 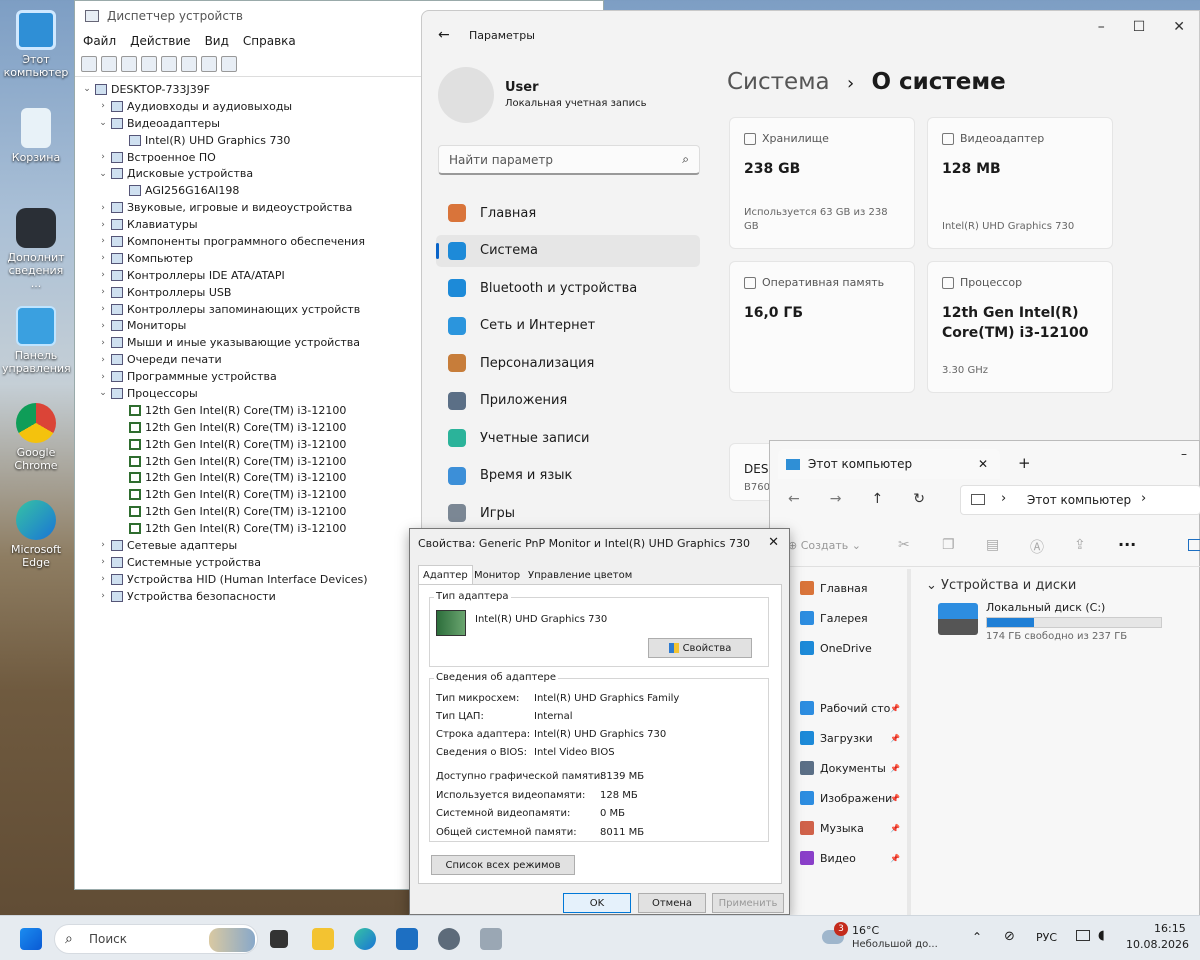 I want to click on file-explorer-icon, so click(x=323, y=939).